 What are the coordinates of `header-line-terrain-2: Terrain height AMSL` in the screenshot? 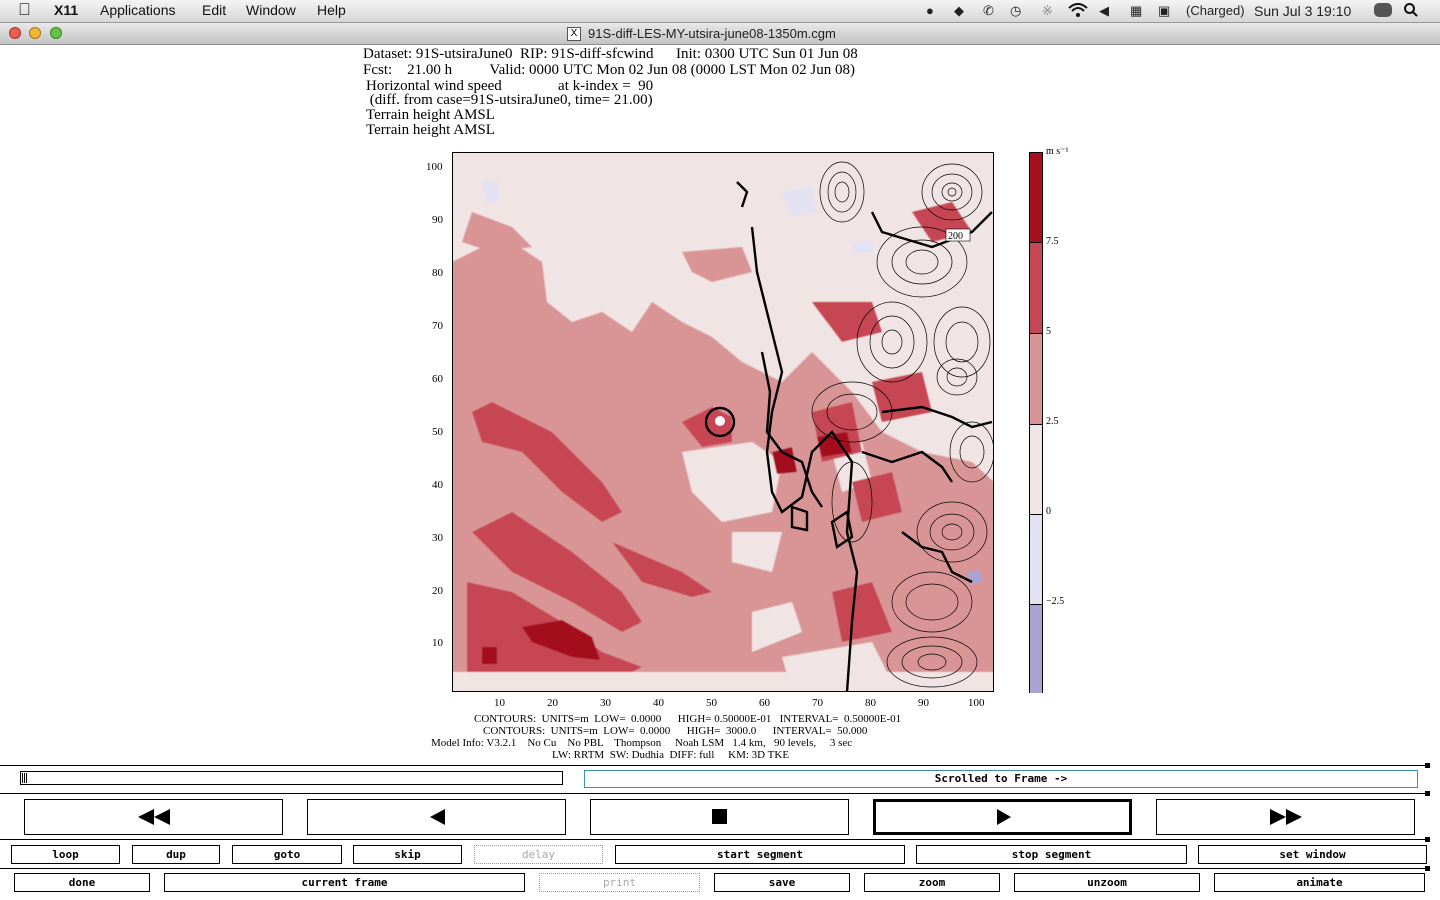 It's located at (430, 130).